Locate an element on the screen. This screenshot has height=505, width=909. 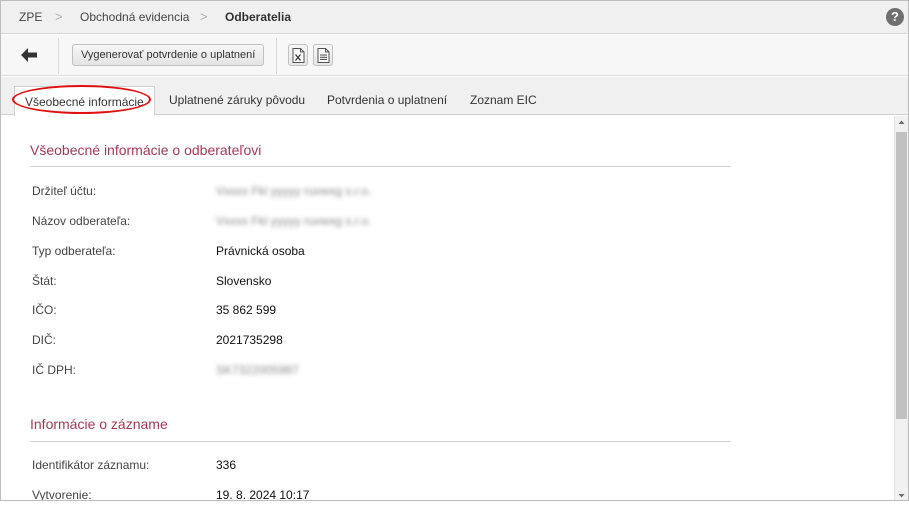
label-ico: IČO: is located at coordinates (44, 310).